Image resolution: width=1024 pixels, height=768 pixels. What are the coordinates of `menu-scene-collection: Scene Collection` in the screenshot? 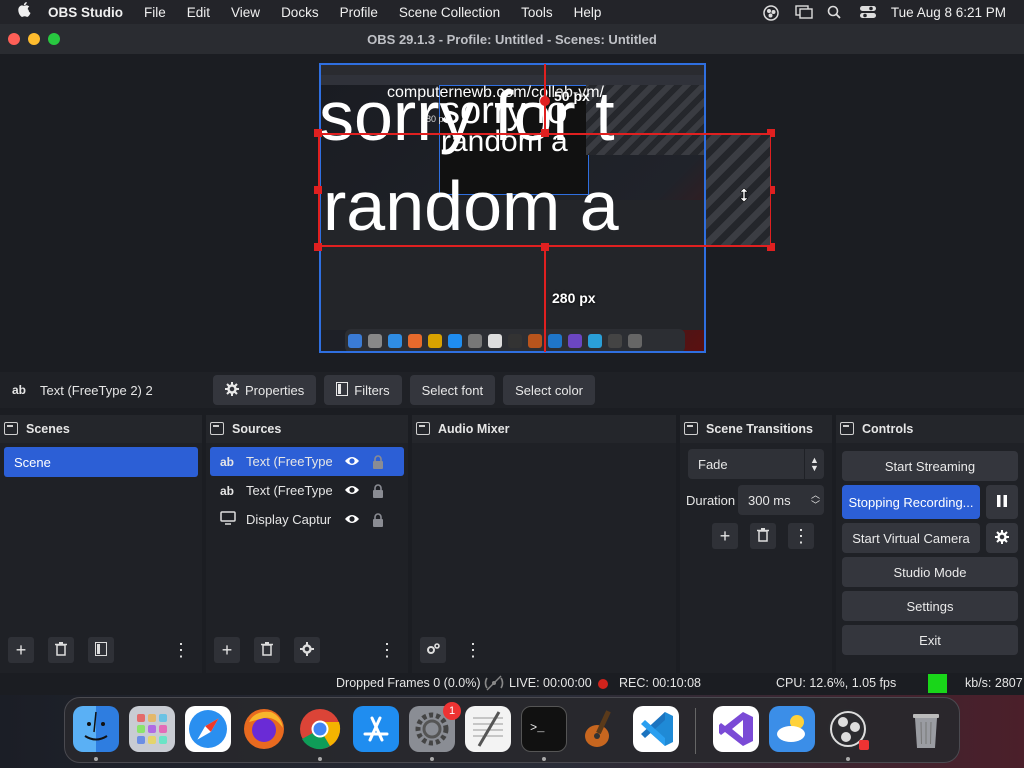 It's located at (449, 12).